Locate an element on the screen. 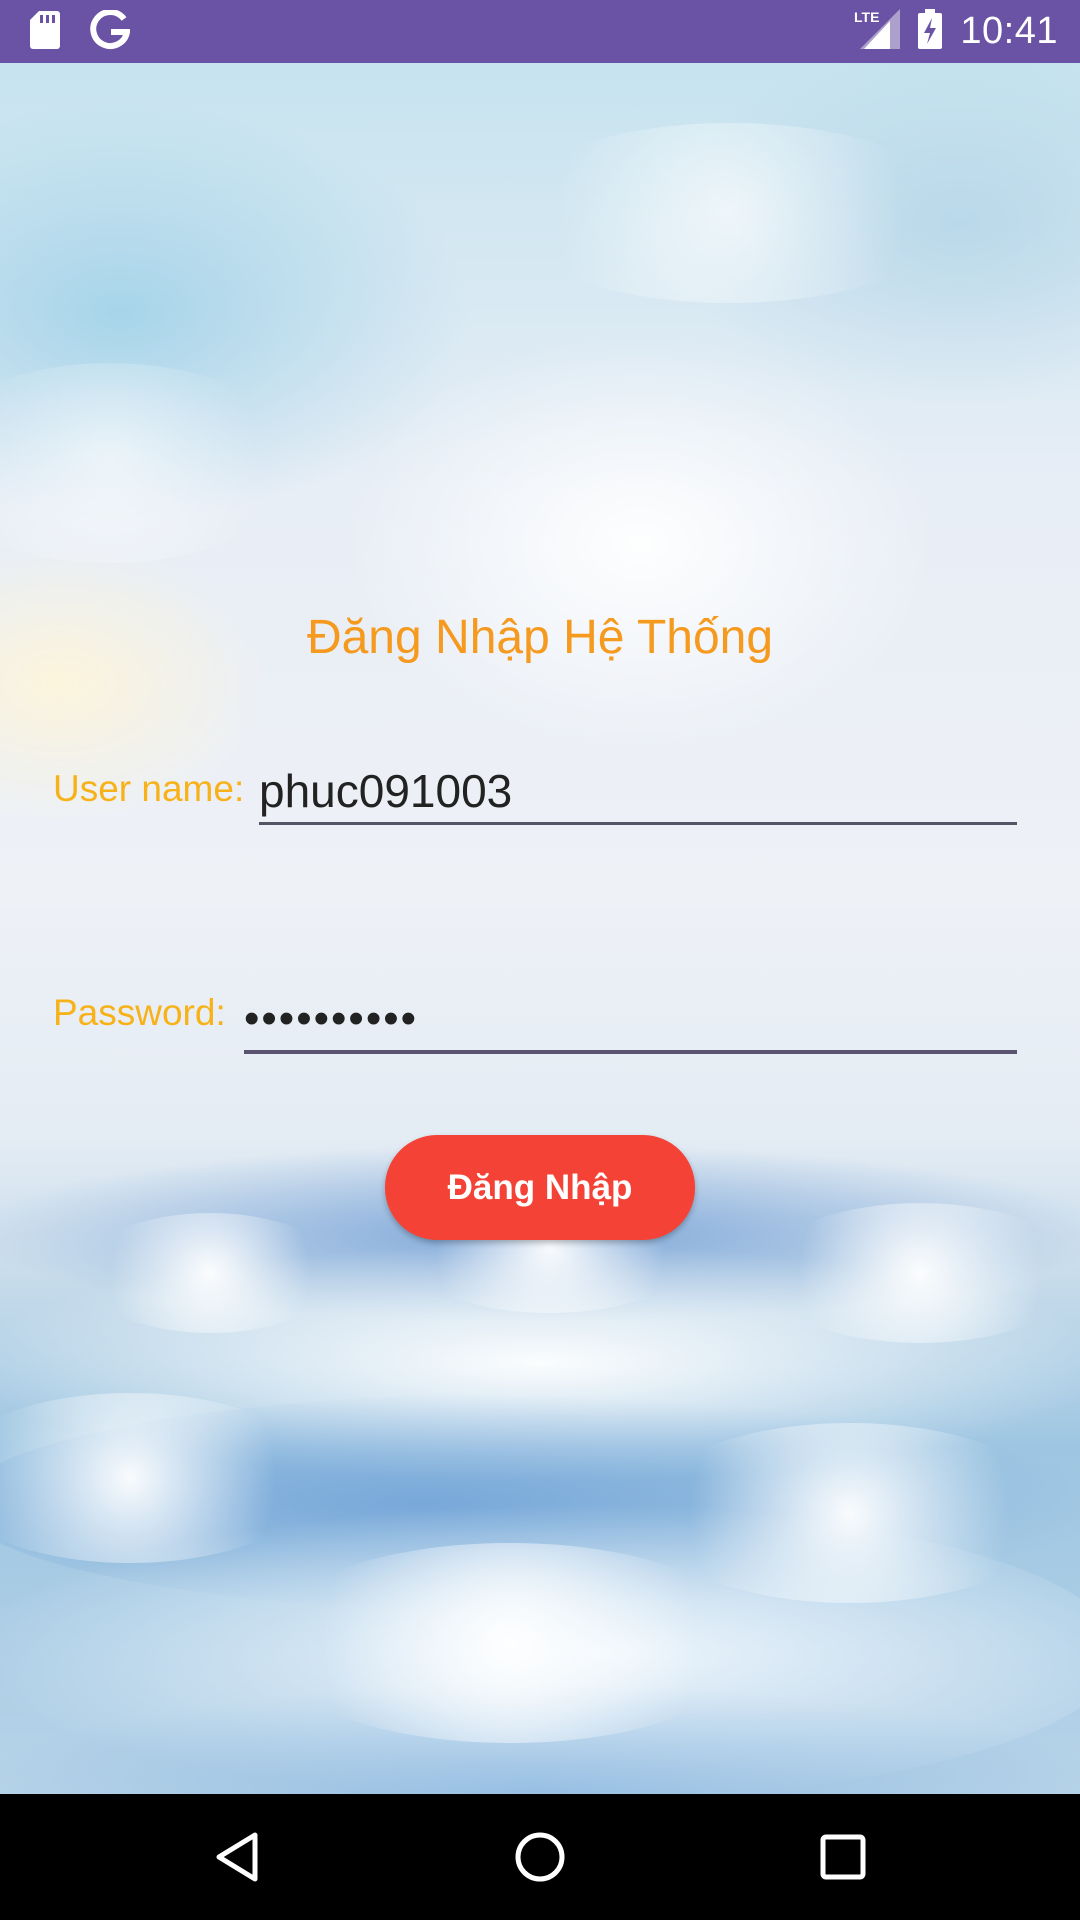 The width and height of the screenshot is (1080, 1920). username-label: User name: is located at coordinates (149, 788).